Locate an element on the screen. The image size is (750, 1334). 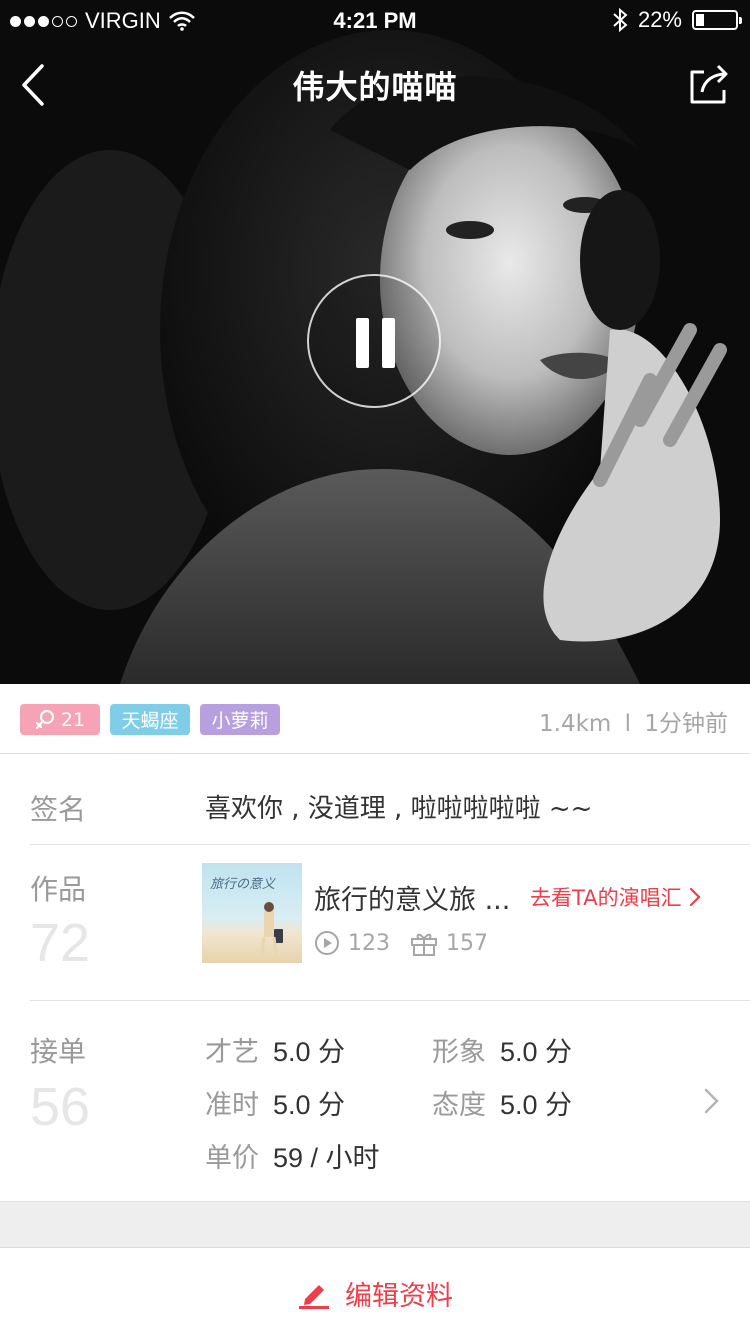
tags-row: 21 天蝎座 小萝莉 1.4km l 1分钟前 is located at coordinates (375, 719).